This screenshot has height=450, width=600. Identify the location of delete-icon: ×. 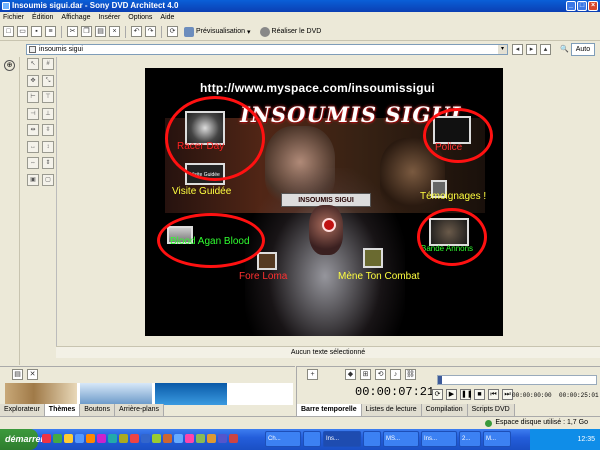
(114, 31).